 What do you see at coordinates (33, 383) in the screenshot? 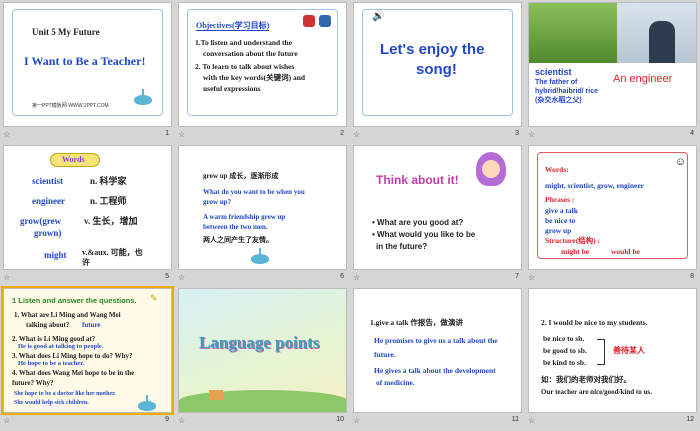
I see `question-line: future? Why?` at bounding box center [33, 383].